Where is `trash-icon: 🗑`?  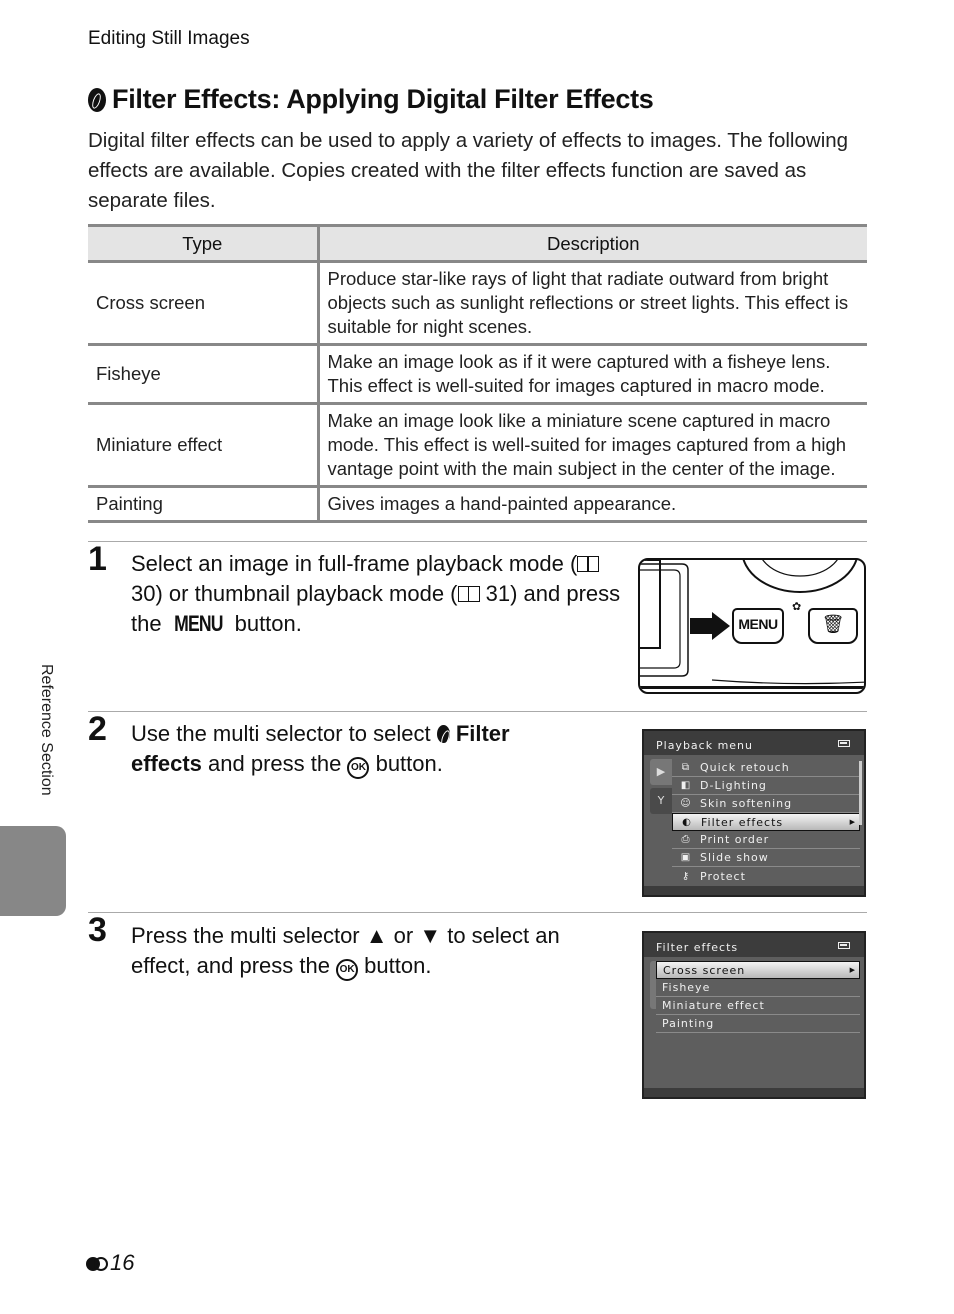 trash-icon: 🗑 is located at coordinates (833, 624).